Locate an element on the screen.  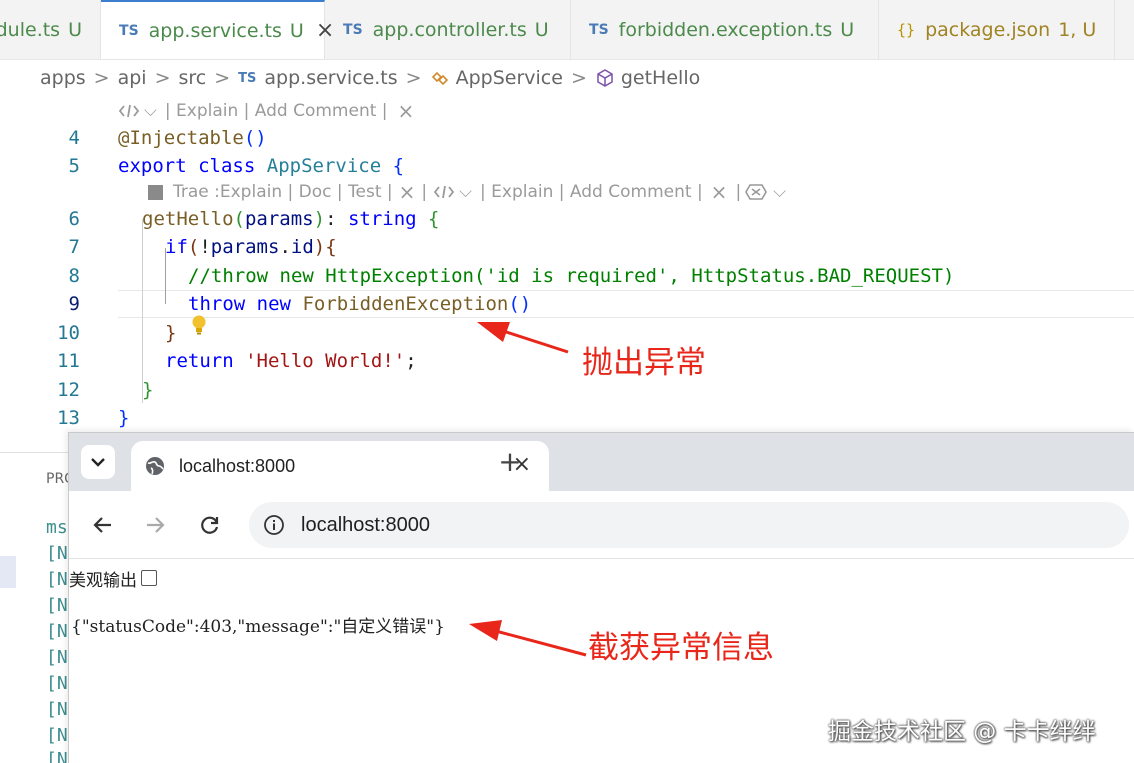
globe-icon is located at coordinates (155, 466).